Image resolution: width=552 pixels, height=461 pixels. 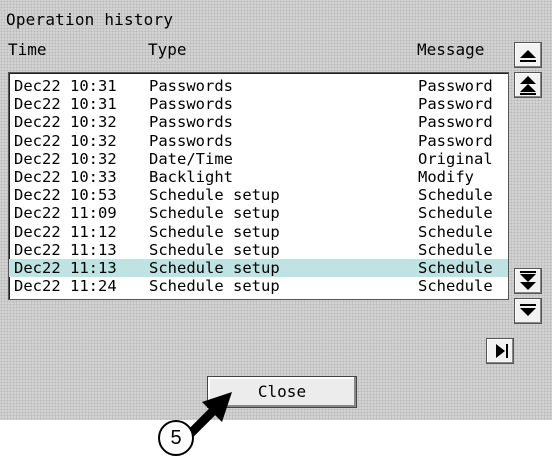 I want to click on column-header-type: Type, so click(x=167, y=49).